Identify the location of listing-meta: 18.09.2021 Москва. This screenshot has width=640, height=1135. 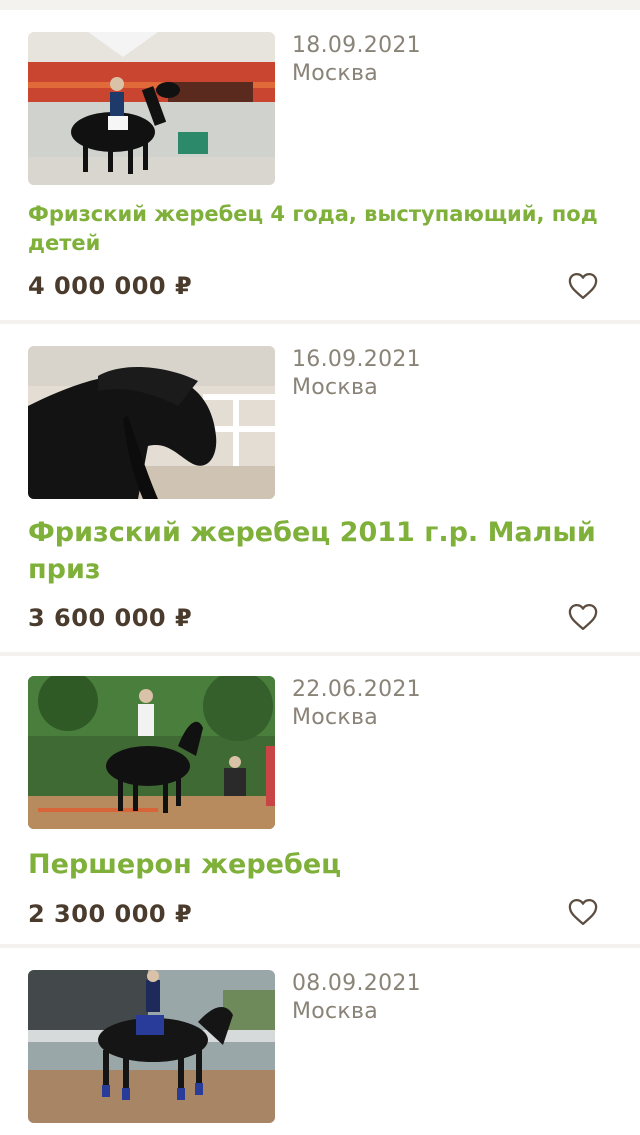
(356, 60).